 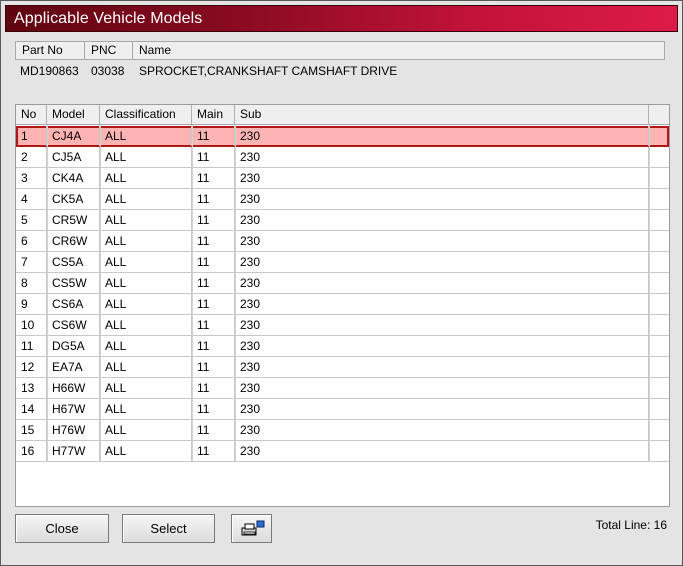 I want to click on total-line-label: Total Line: 16, so click(x=631, y=525).